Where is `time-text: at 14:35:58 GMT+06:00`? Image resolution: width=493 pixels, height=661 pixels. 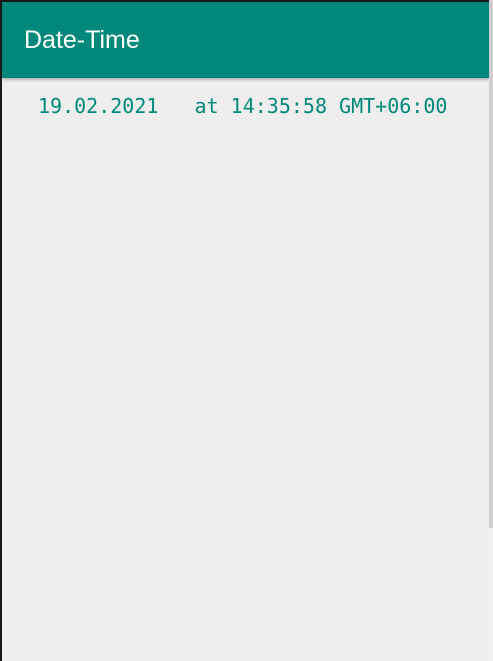 time-text: at 14:35:58 GMT+06:00 is located at coordinates (321, 106).